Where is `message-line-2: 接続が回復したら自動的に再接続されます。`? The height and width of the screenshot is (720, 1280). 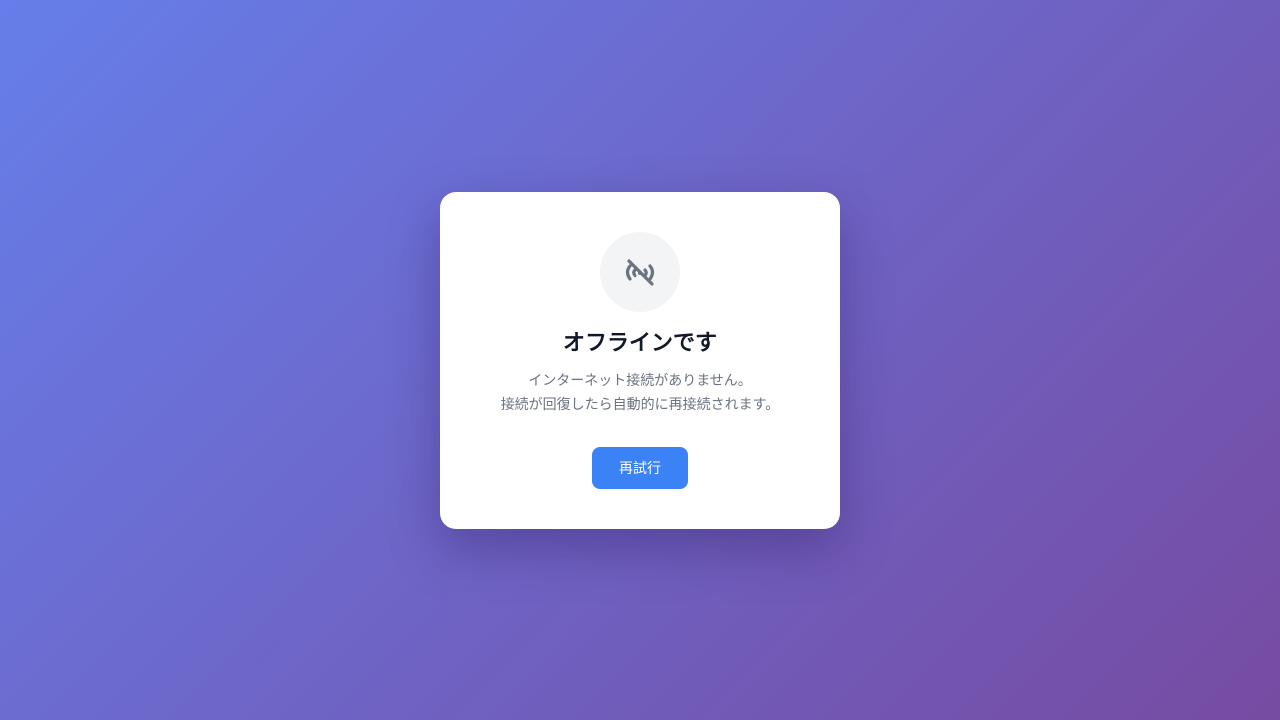 message-line-2: 接続が回復したら自動的に再接続されます。 is located at coordinates (640, 405).